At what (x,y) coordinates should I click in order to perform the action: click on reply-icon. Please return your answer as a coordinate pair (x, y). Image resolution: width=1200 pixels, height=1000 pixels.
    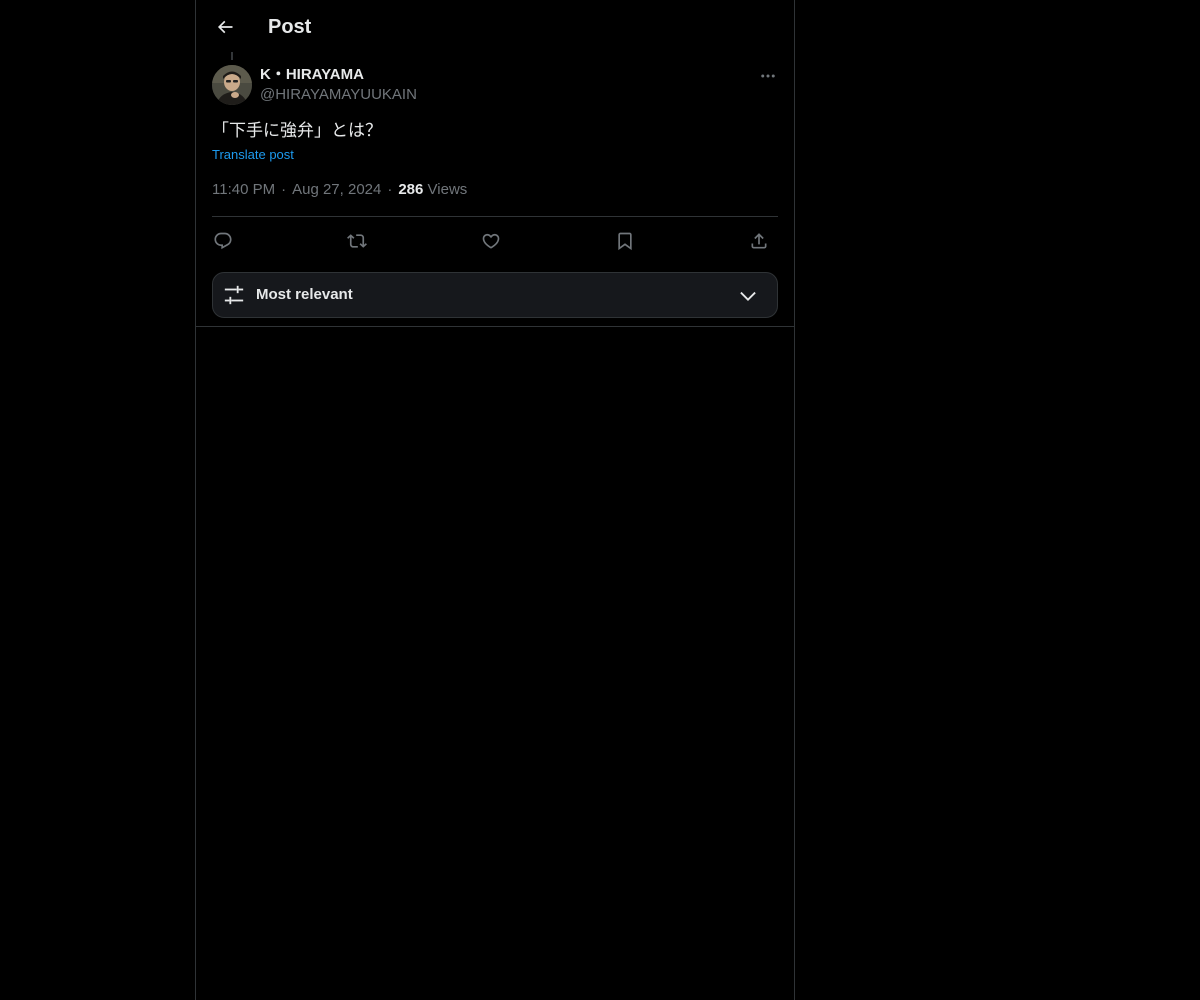
    Looking at the image, I should click on (223, 241).